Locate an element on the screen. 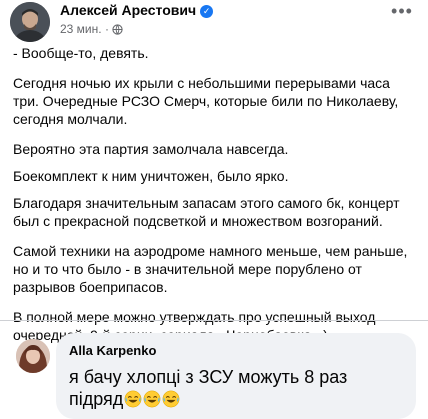 The height and width of the screenshot is (419, 428). comment-text: я бачу хлопці з ЗСУ можуть 8 раз підряд is located at coordinates (219, 388).